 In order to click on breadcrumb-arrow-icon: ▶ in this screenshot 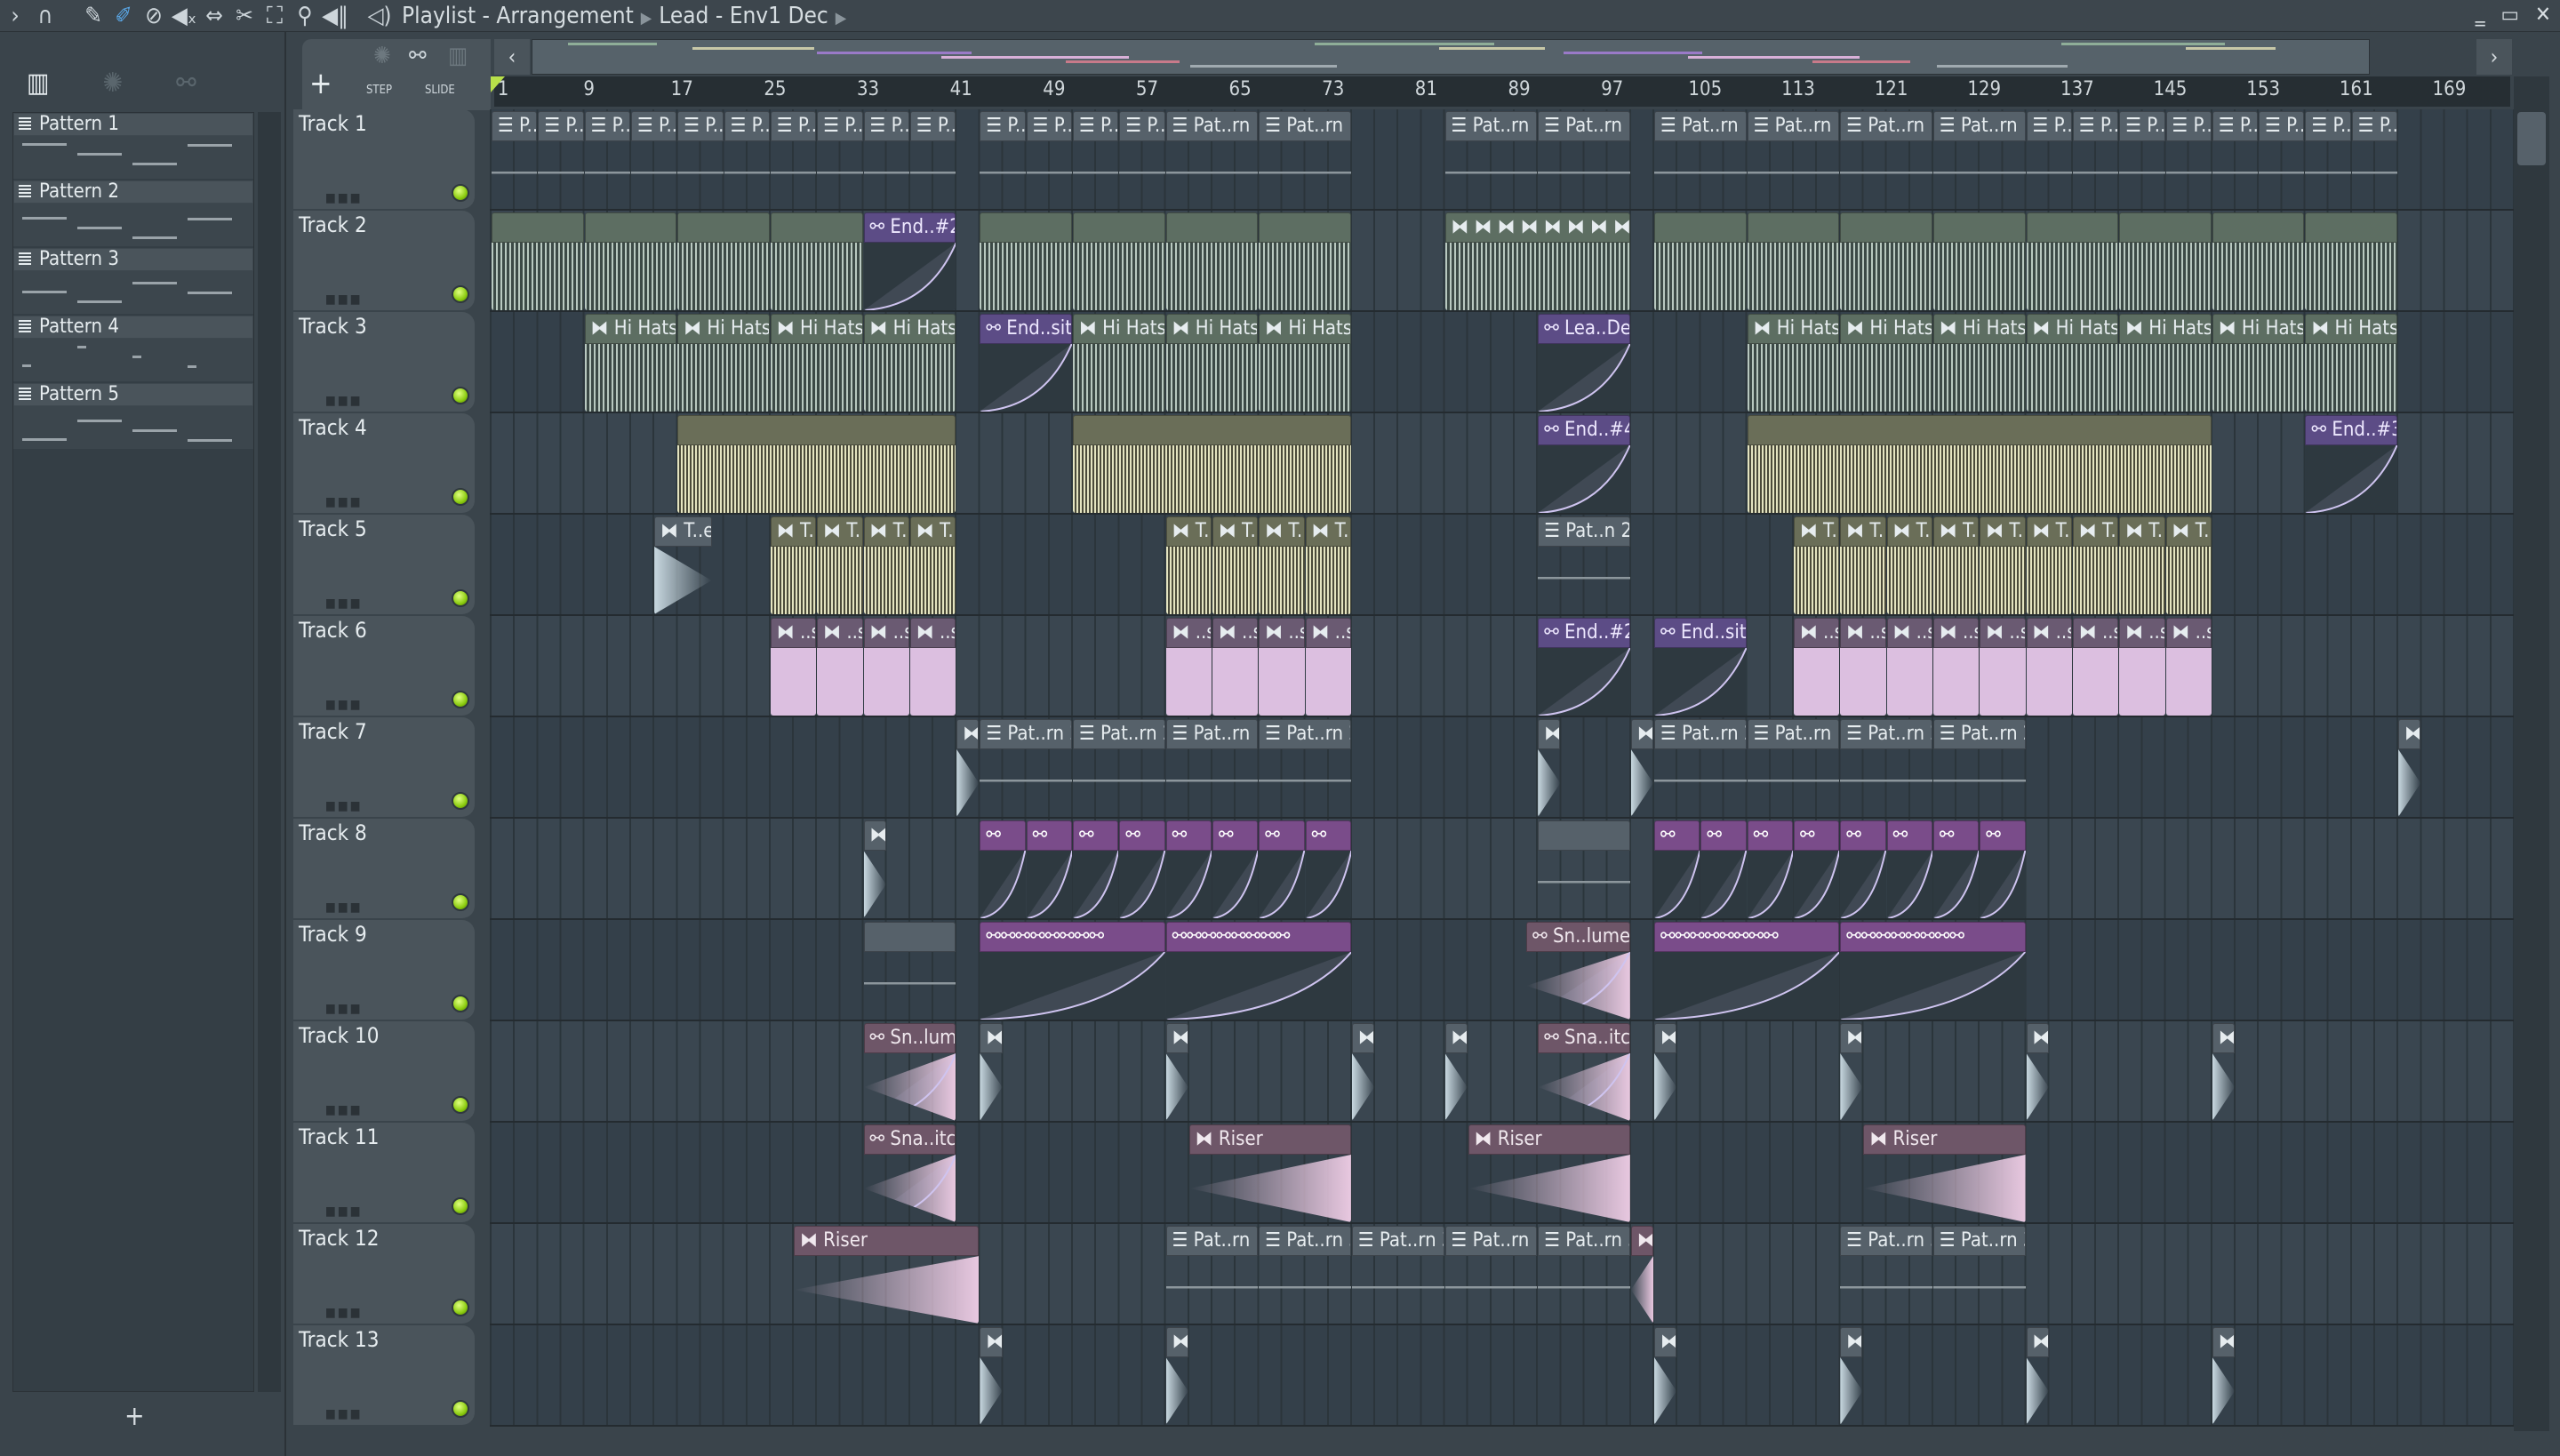, I will do `click(841, 18)`.